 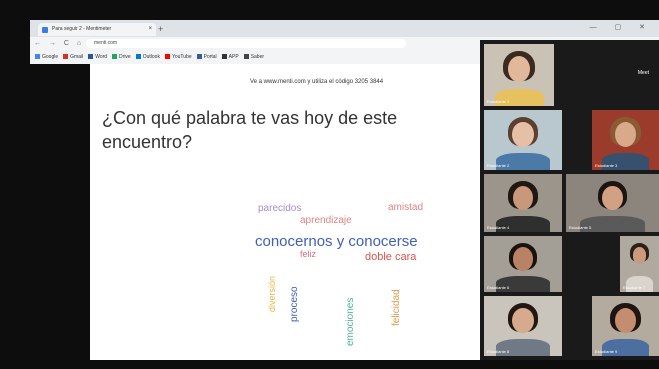 I want to click on word-cloud-word: diversión, so click(x=272, y=293).